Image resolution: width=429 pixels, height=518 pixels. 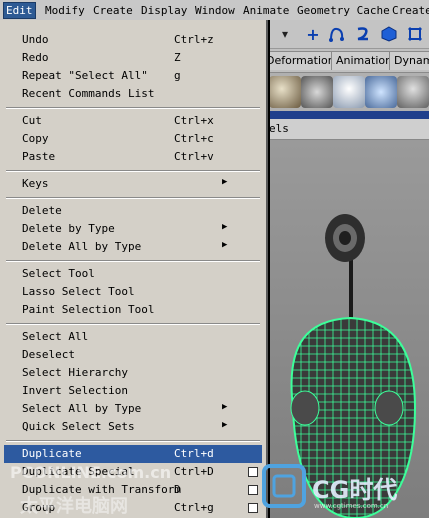 I want to click on menu-item-label: Paste, so click(x=39, y=156).